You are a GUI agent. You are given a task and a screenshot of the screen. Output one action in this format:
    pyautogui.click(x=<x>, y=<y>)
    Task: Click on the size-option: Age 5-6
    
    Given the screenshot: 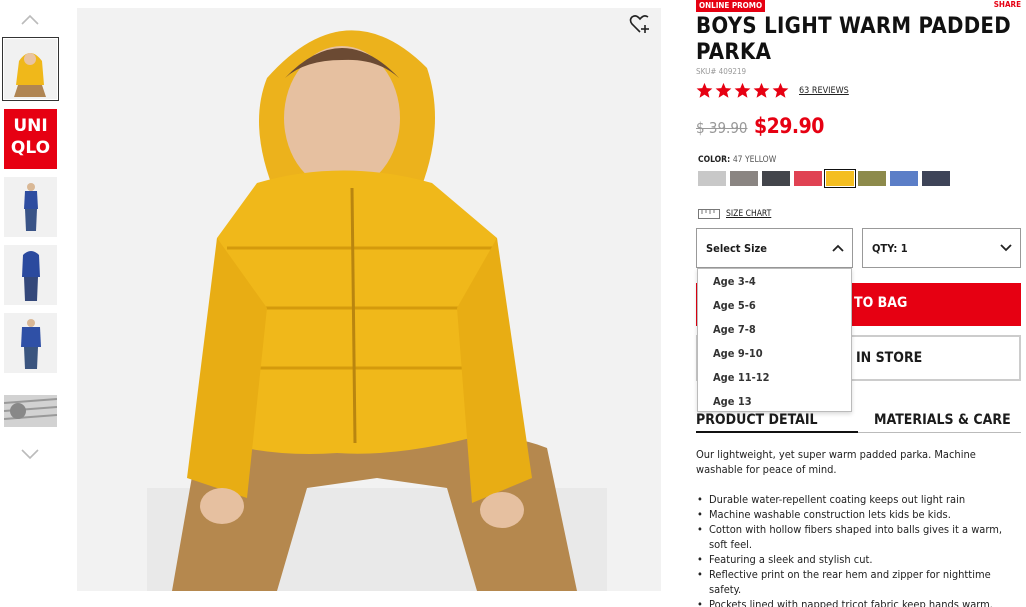 What is the action you would take?
    pyautogui.click(x=734, y=305)
    